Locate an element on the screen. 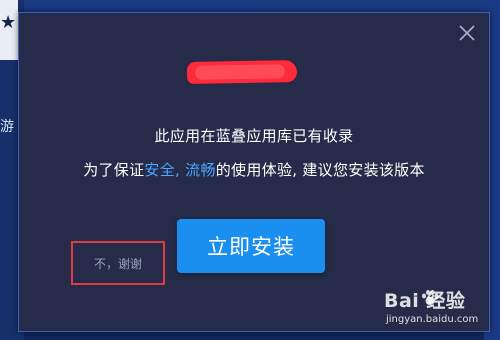 This screenshot has height=340, width=500. close-icon is located at coordinates (467, 33).